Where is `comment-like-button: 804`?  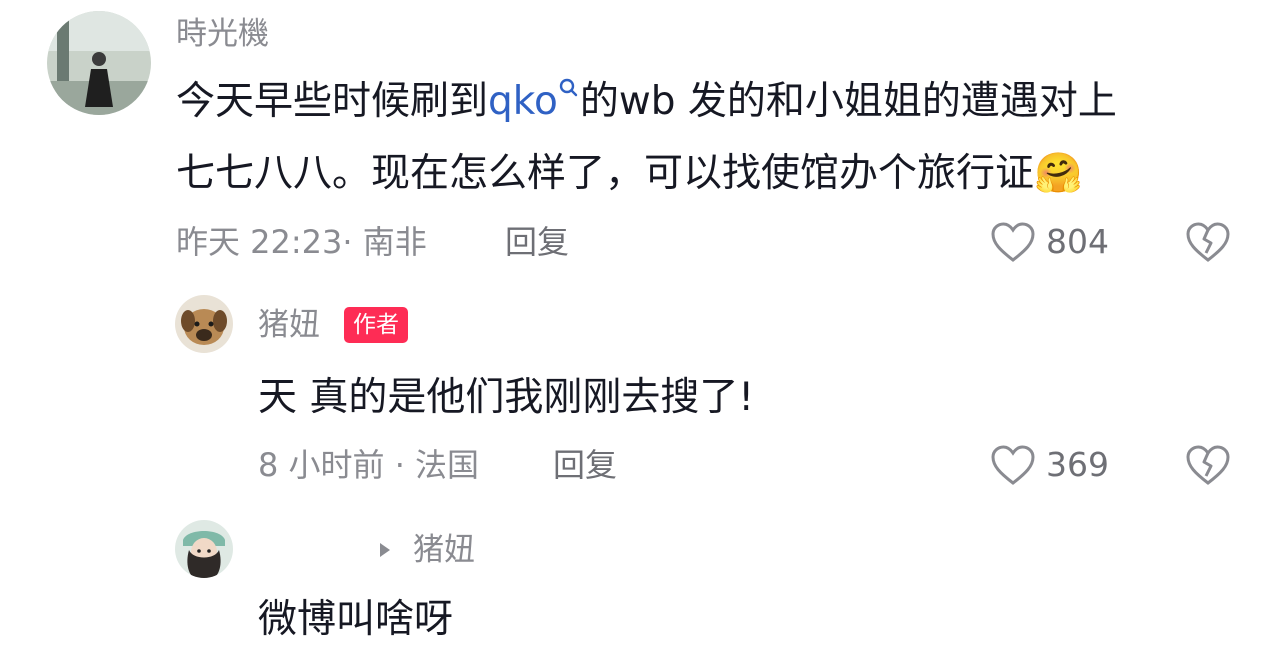 comment-like-button: 804 is located at coordinates (1055, 242).